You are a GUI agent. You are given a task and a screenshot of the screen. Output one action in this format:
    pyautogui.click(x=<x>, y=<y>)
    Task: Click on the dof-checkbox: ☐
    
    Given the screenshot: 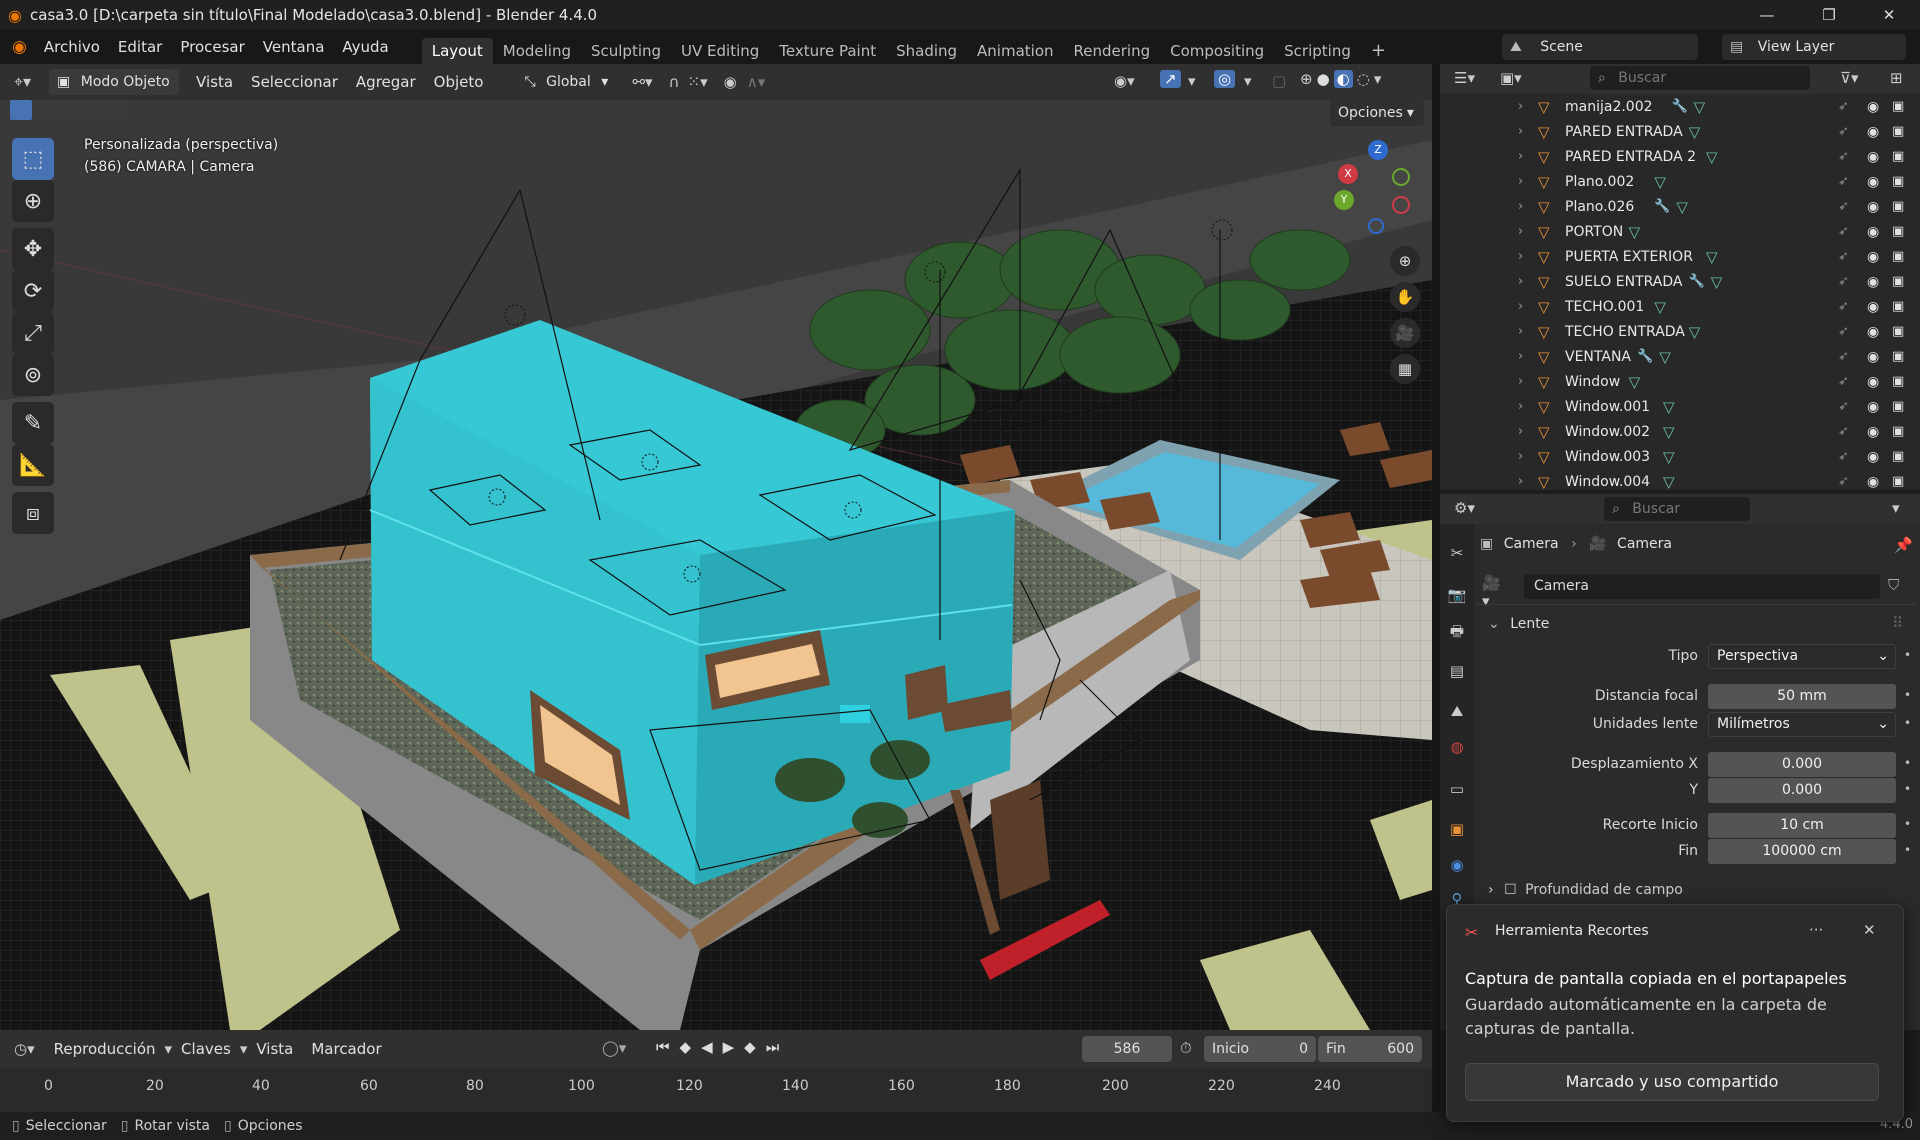 What is the action you would take?
    pyautogui.click(x=1510, y=890)
    